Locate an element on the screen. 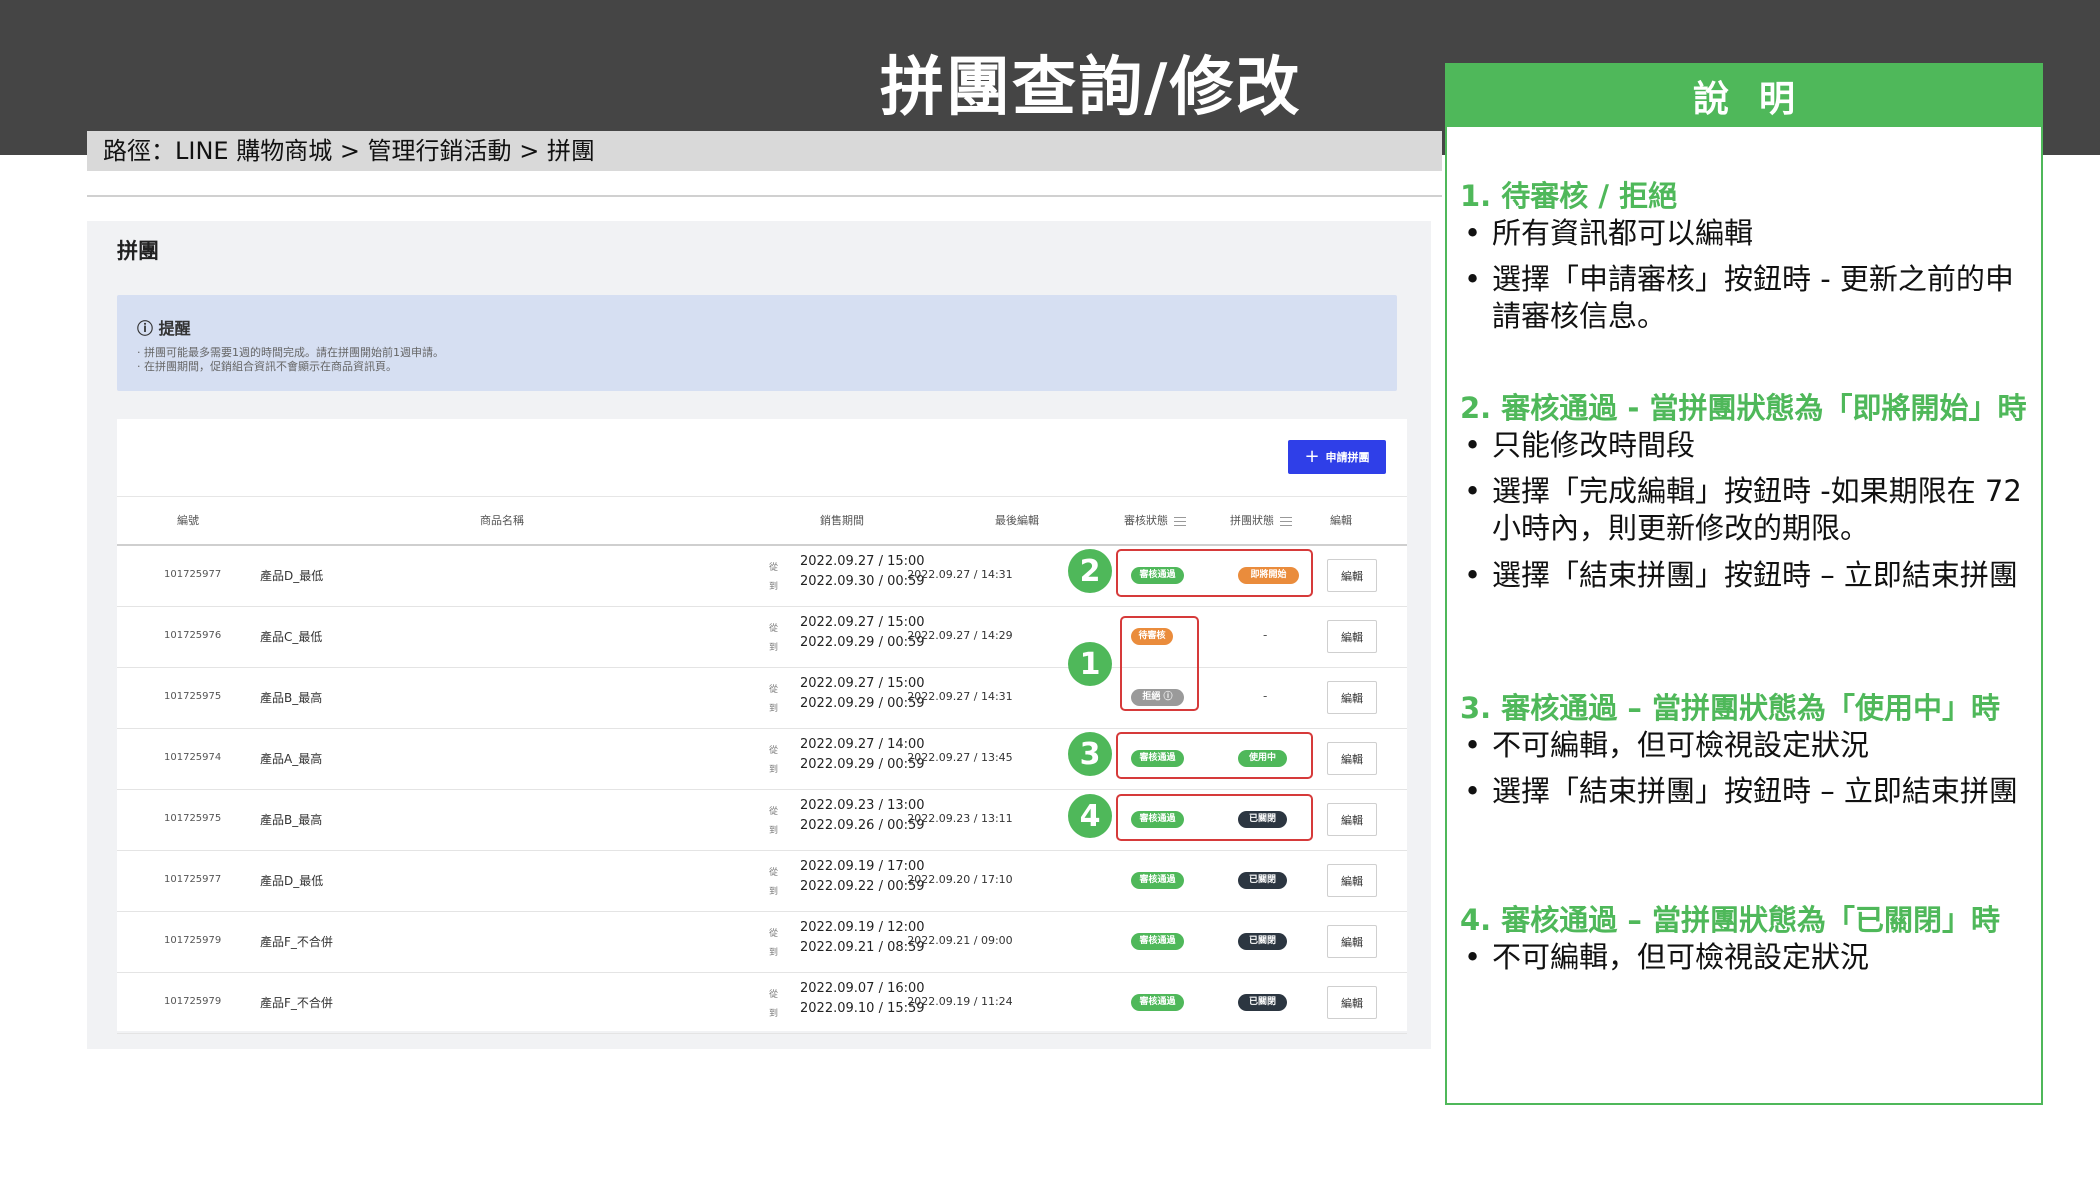  period-start: 2022.09.19 / 12:00 is located at coordinates (862, 927).